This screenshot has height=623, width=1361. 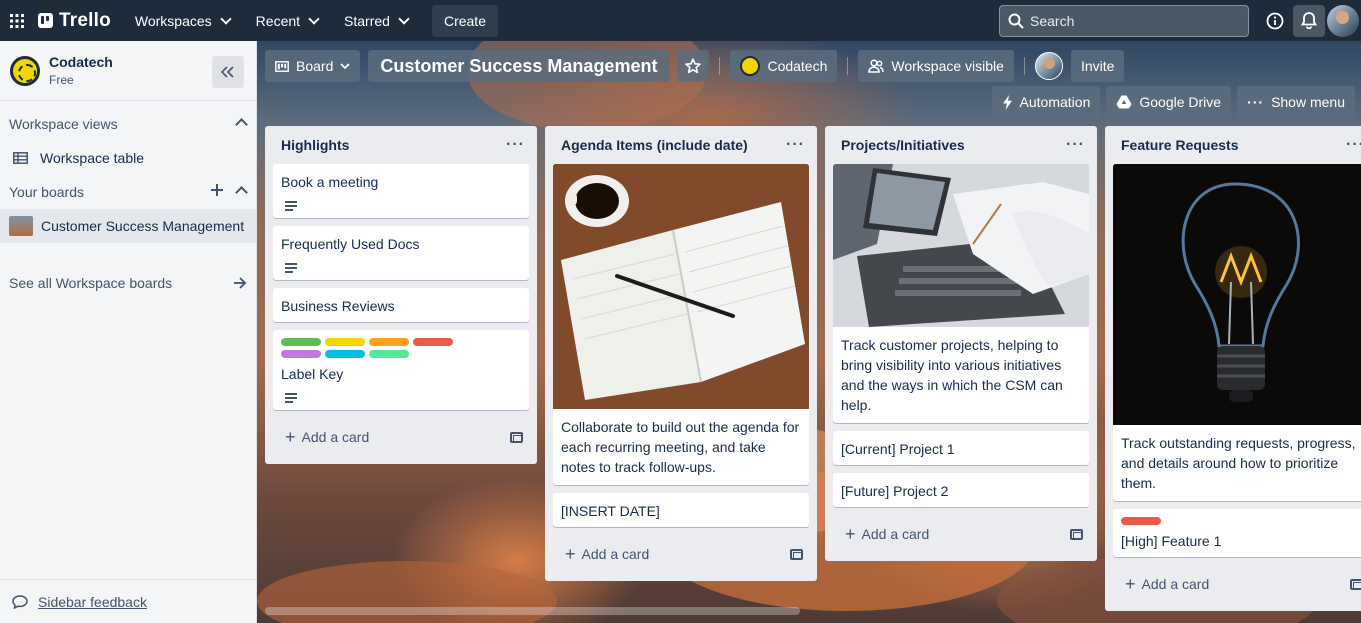 I want to click on lightning-icon, so click(x=1007, y=102).